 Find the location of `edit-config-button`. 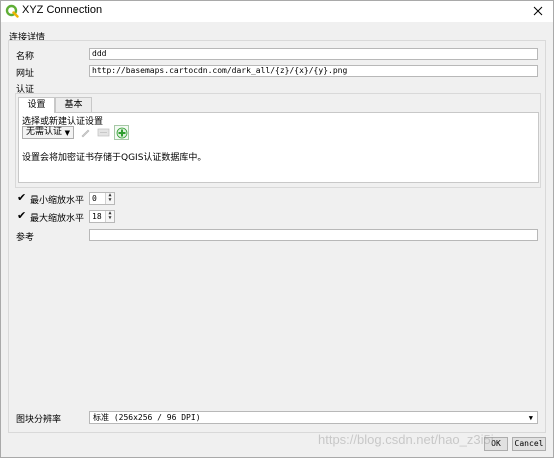

edit-config-button is located at coordinates (85, 132).